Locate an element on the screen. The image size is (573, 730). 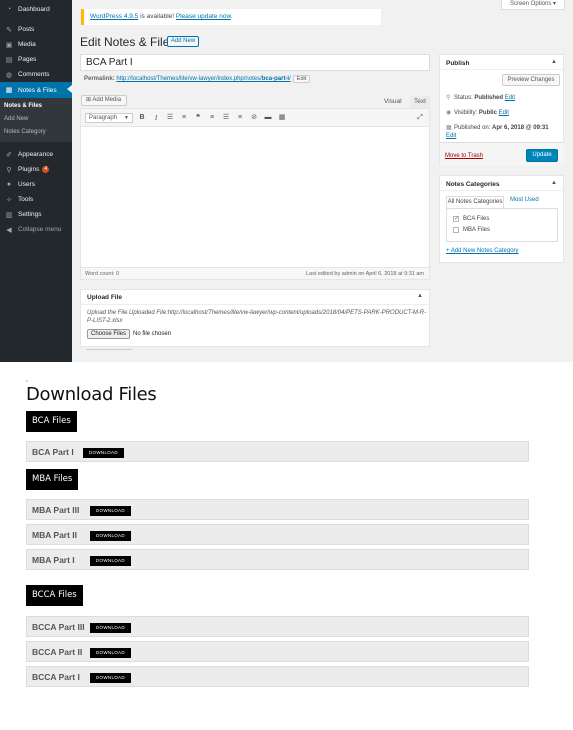
blockquote-icon: ❝ is located at coordinates (198, 118).